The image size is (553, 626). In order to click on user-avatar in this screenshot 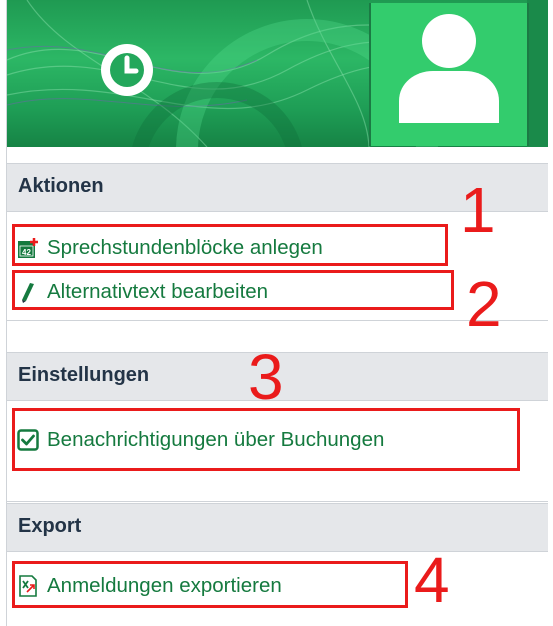, I will do `click(449, 74)`.